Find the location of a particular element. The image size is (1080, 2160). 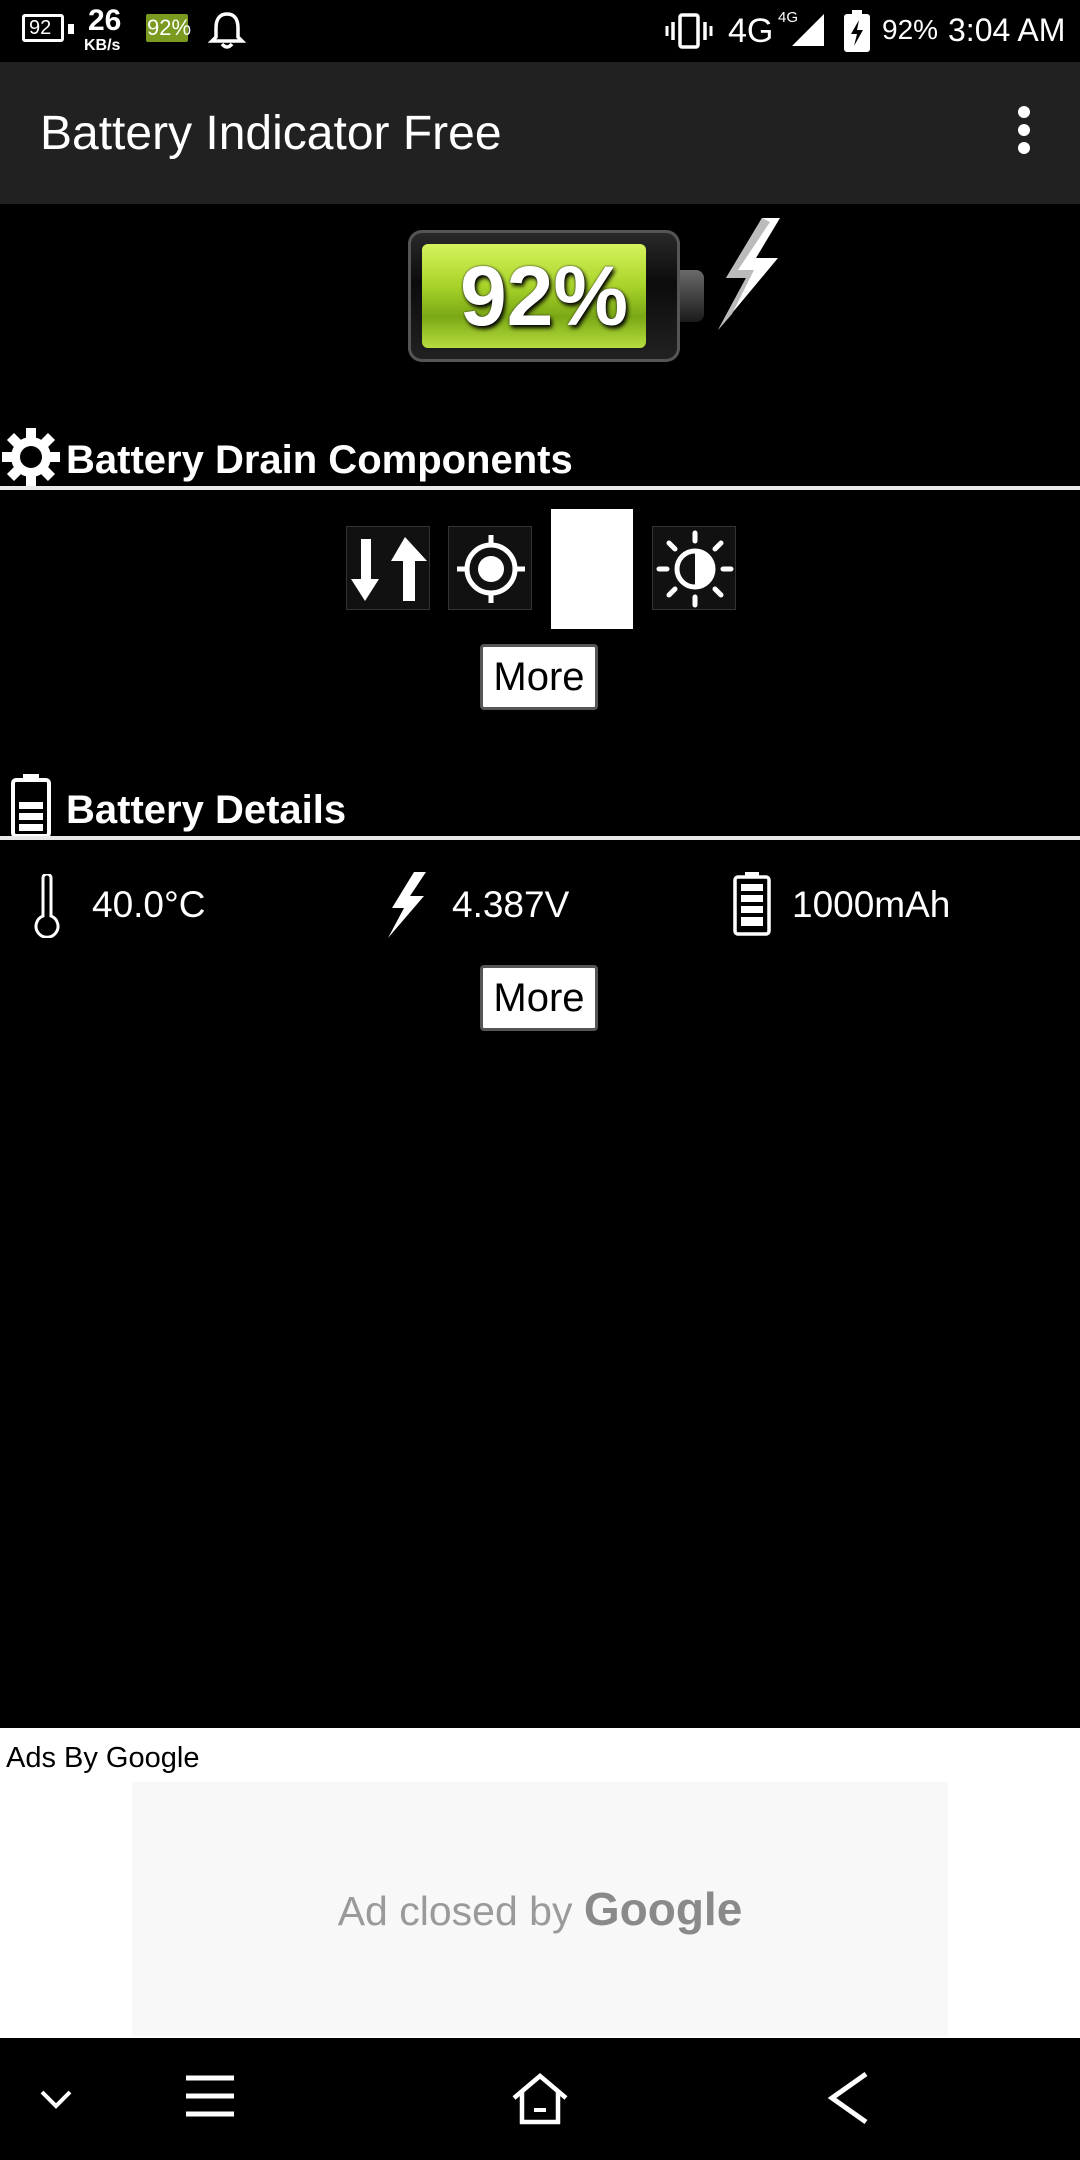

network-type: 4G is located at coordinates (751, 31).